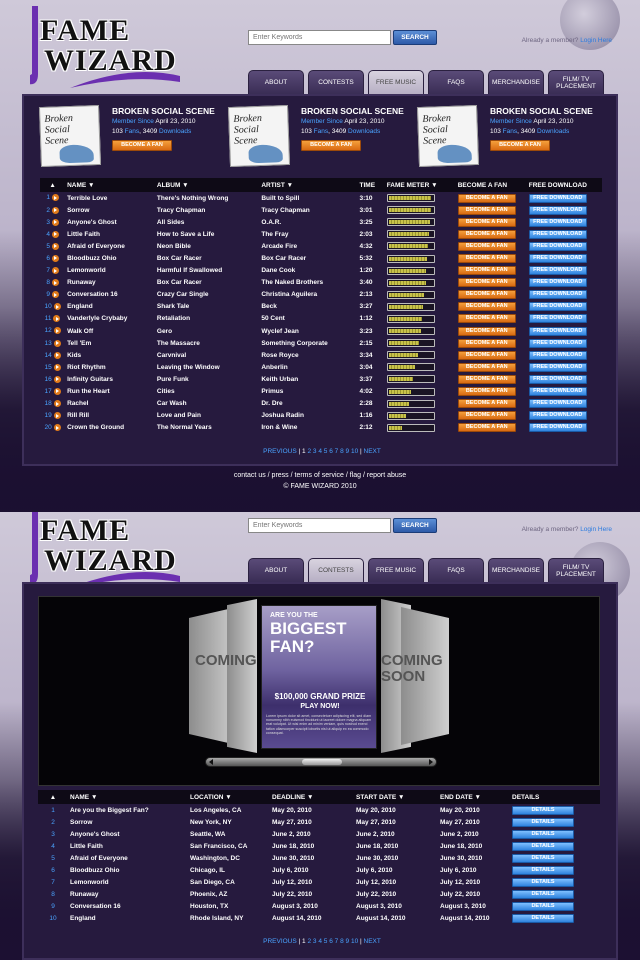 The height and width of the screenshot is (960, 640). What do you see at coordinates (326, 941) in the screenshot?
I see `page-link: 5` at bounding box center [326, 941].